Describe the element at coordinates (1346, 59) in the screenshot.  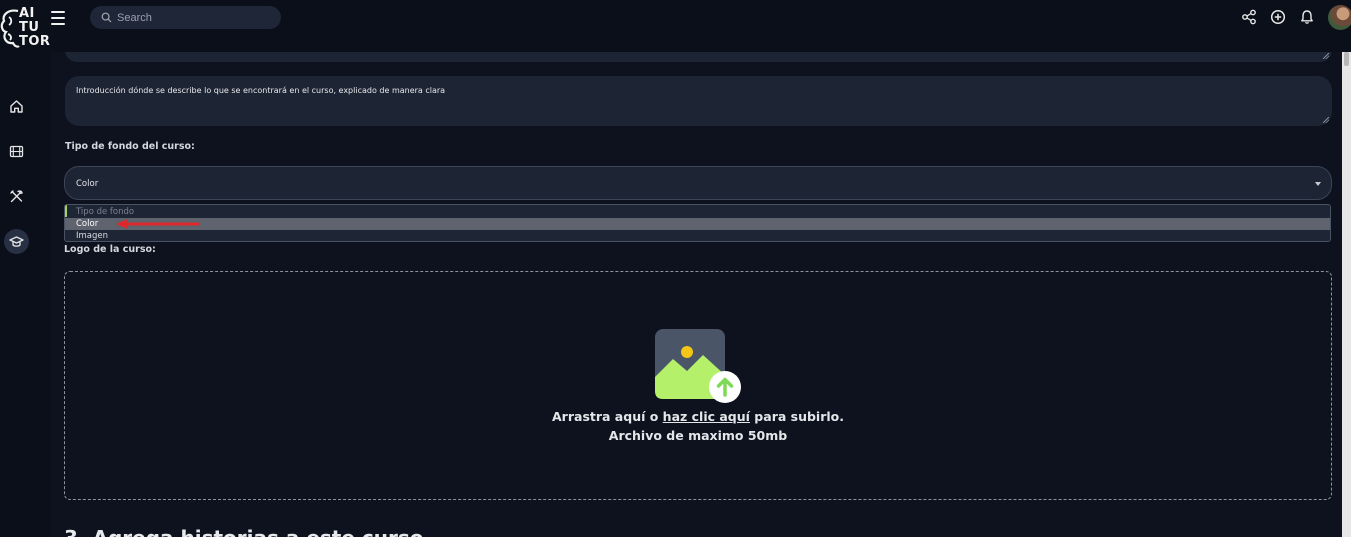
I see `scrollbar-thumb` at that location.